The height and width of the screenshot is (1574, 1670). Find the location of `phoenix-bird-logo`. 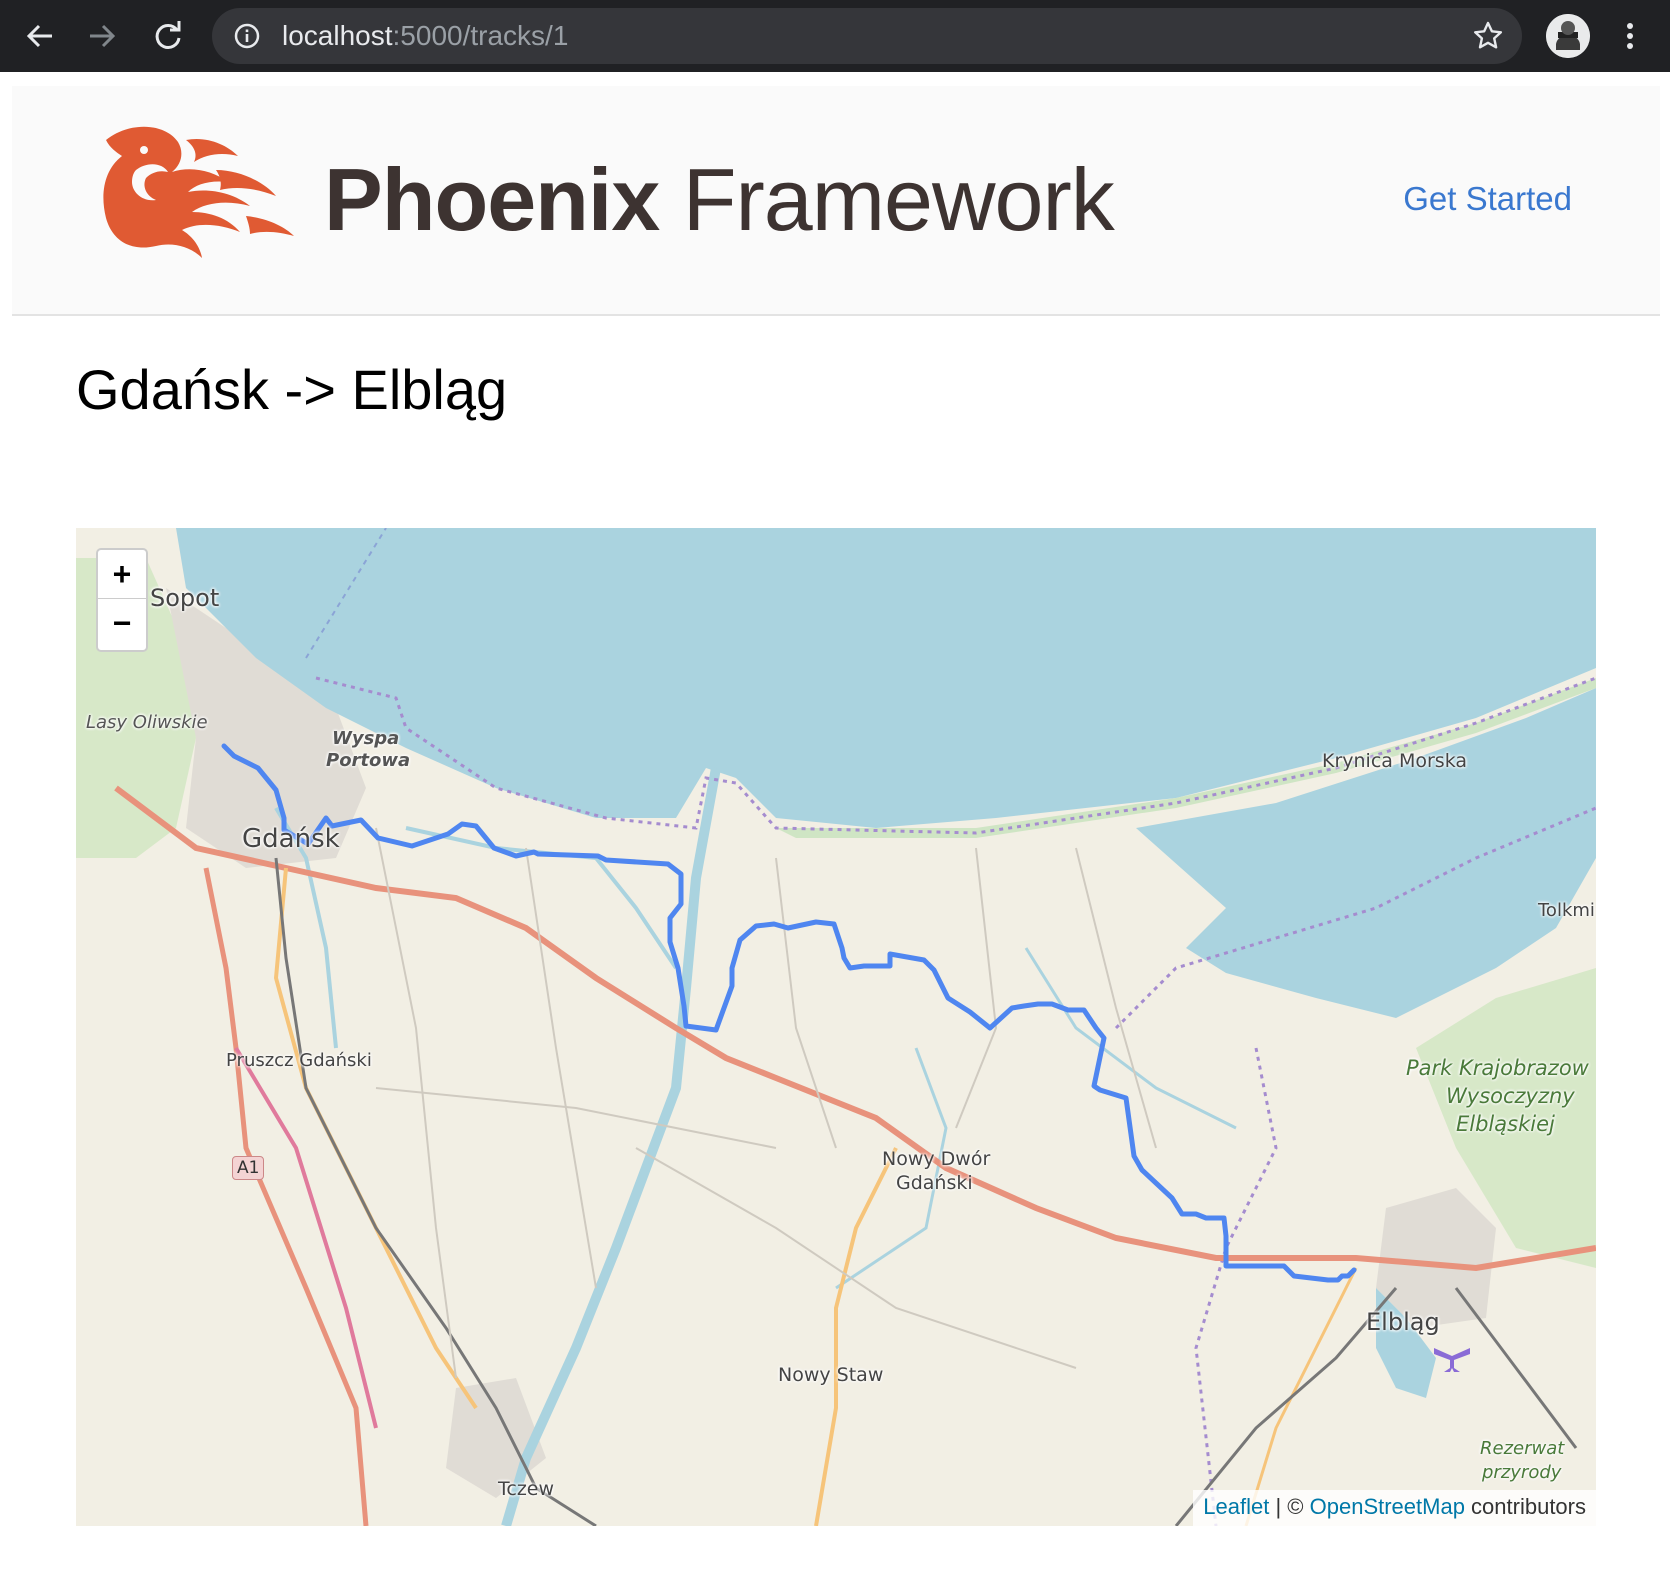

phoenix-bird-logo is located at coordinates (201, 195).